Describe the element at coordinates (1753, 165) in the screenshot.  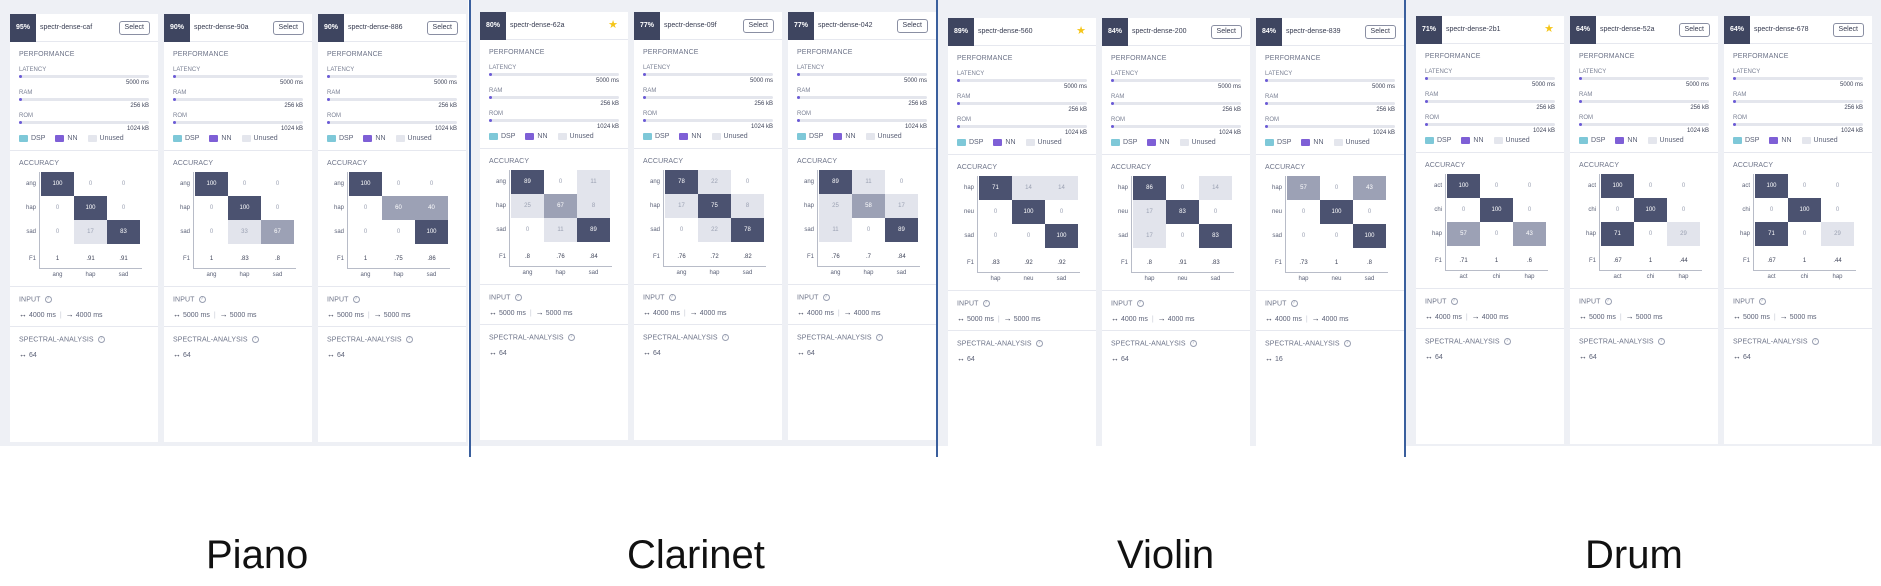
I see `accuracy-heading: ACCURACY` at that location.